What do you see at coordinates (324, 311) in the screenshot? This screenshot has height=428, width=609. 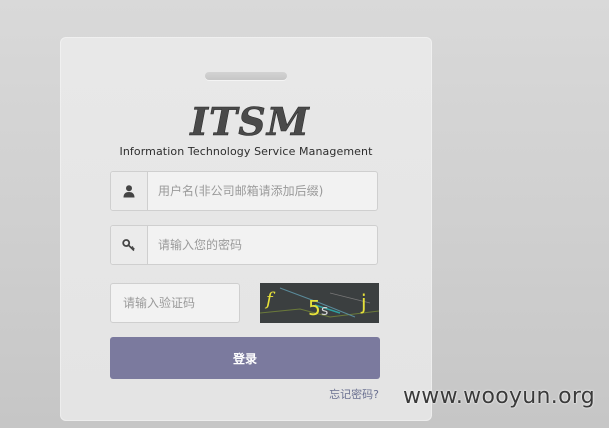 I see `svg-text: s` at bounding box center [324, 311].